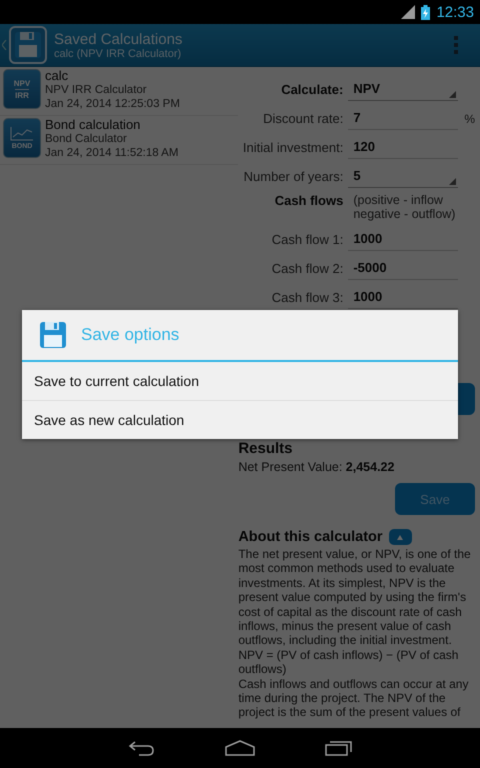 This screenshot has width=480, height=768. What do you see at coordinates (4, 45) in the screenshot?
I see `back-caret-icon` at bounding box center [4, 45].